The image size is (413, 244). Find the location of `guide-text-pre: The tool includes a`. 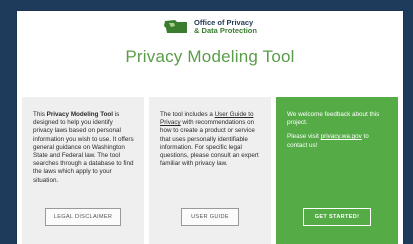

guide-text-pre: The tool includes a is located at coordinates (187, 114).